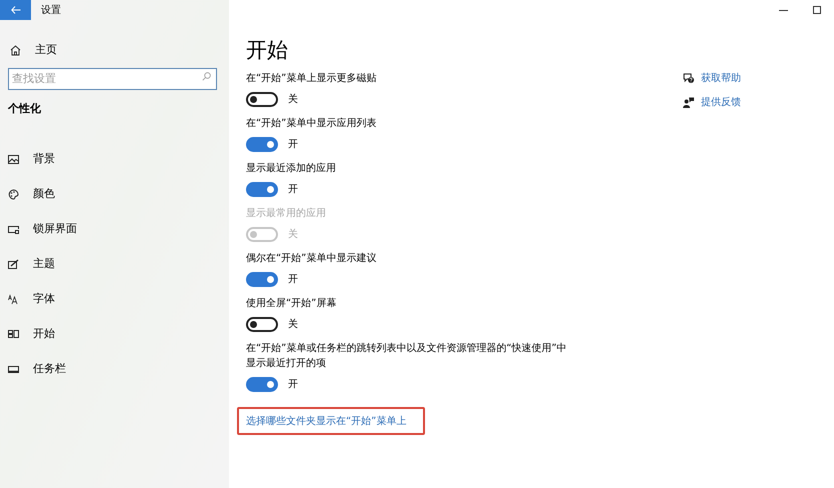 This screenshot has height=488, width=834. Describe the element at coordinates (286, 213) in the screenshot. I see `setting-label: 显示最常用的应用` at that location.